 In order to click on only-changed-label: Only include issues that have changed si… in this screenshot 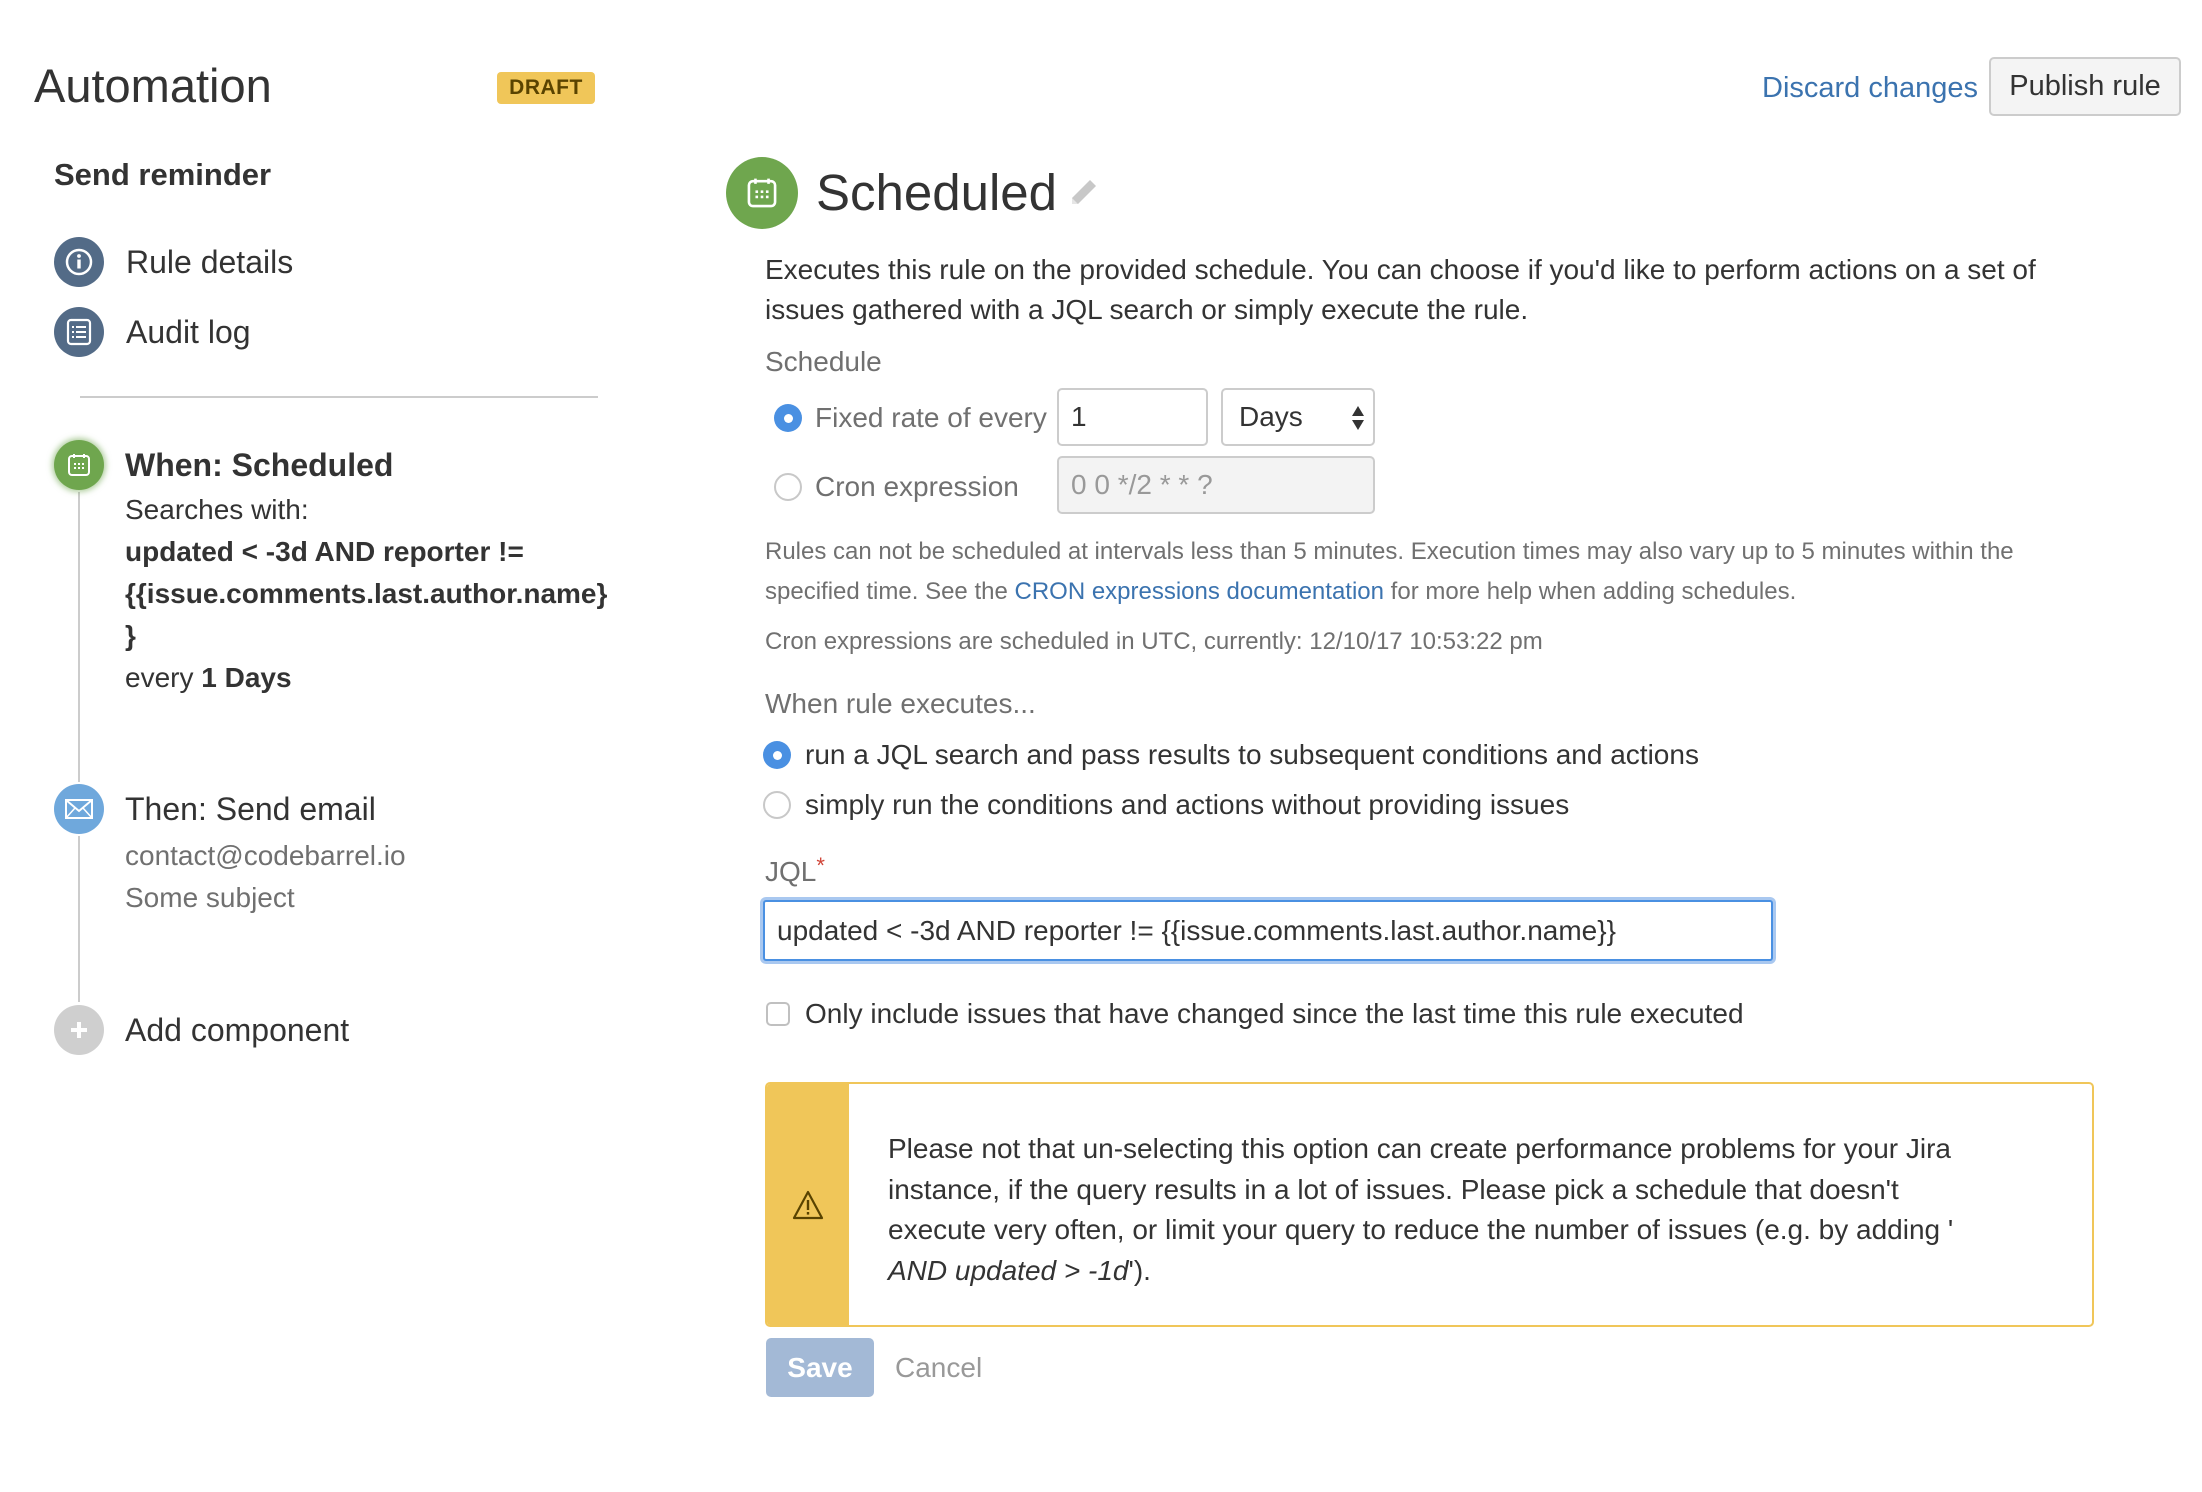, I will do `click(1274, 1013)`.